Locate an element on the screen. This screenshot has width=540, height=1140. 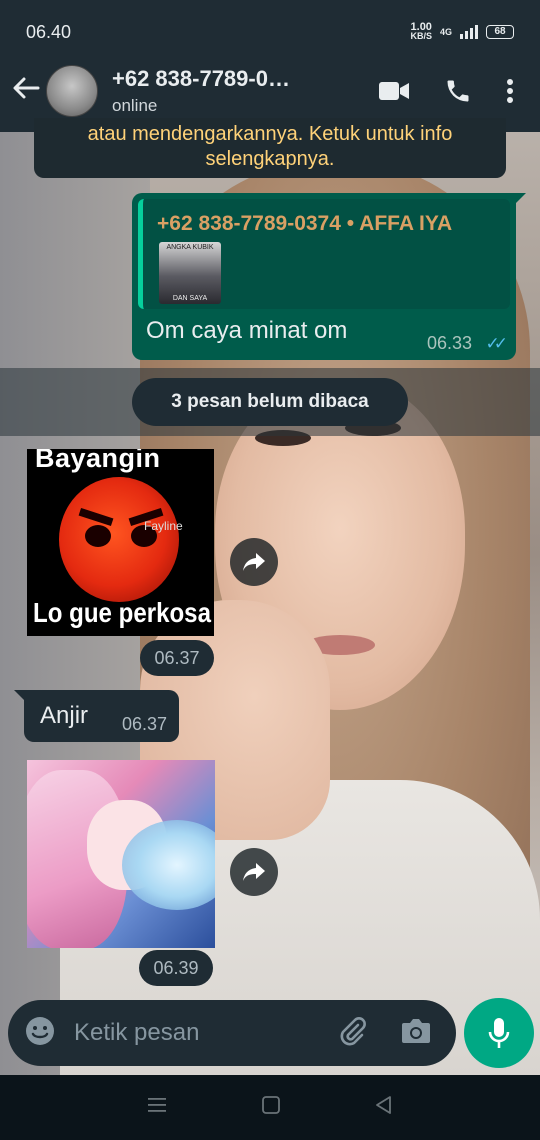
encryption-notice-line1: atau mendengarkannya. Ketuk untuk info is located at coordinates (270, 134).